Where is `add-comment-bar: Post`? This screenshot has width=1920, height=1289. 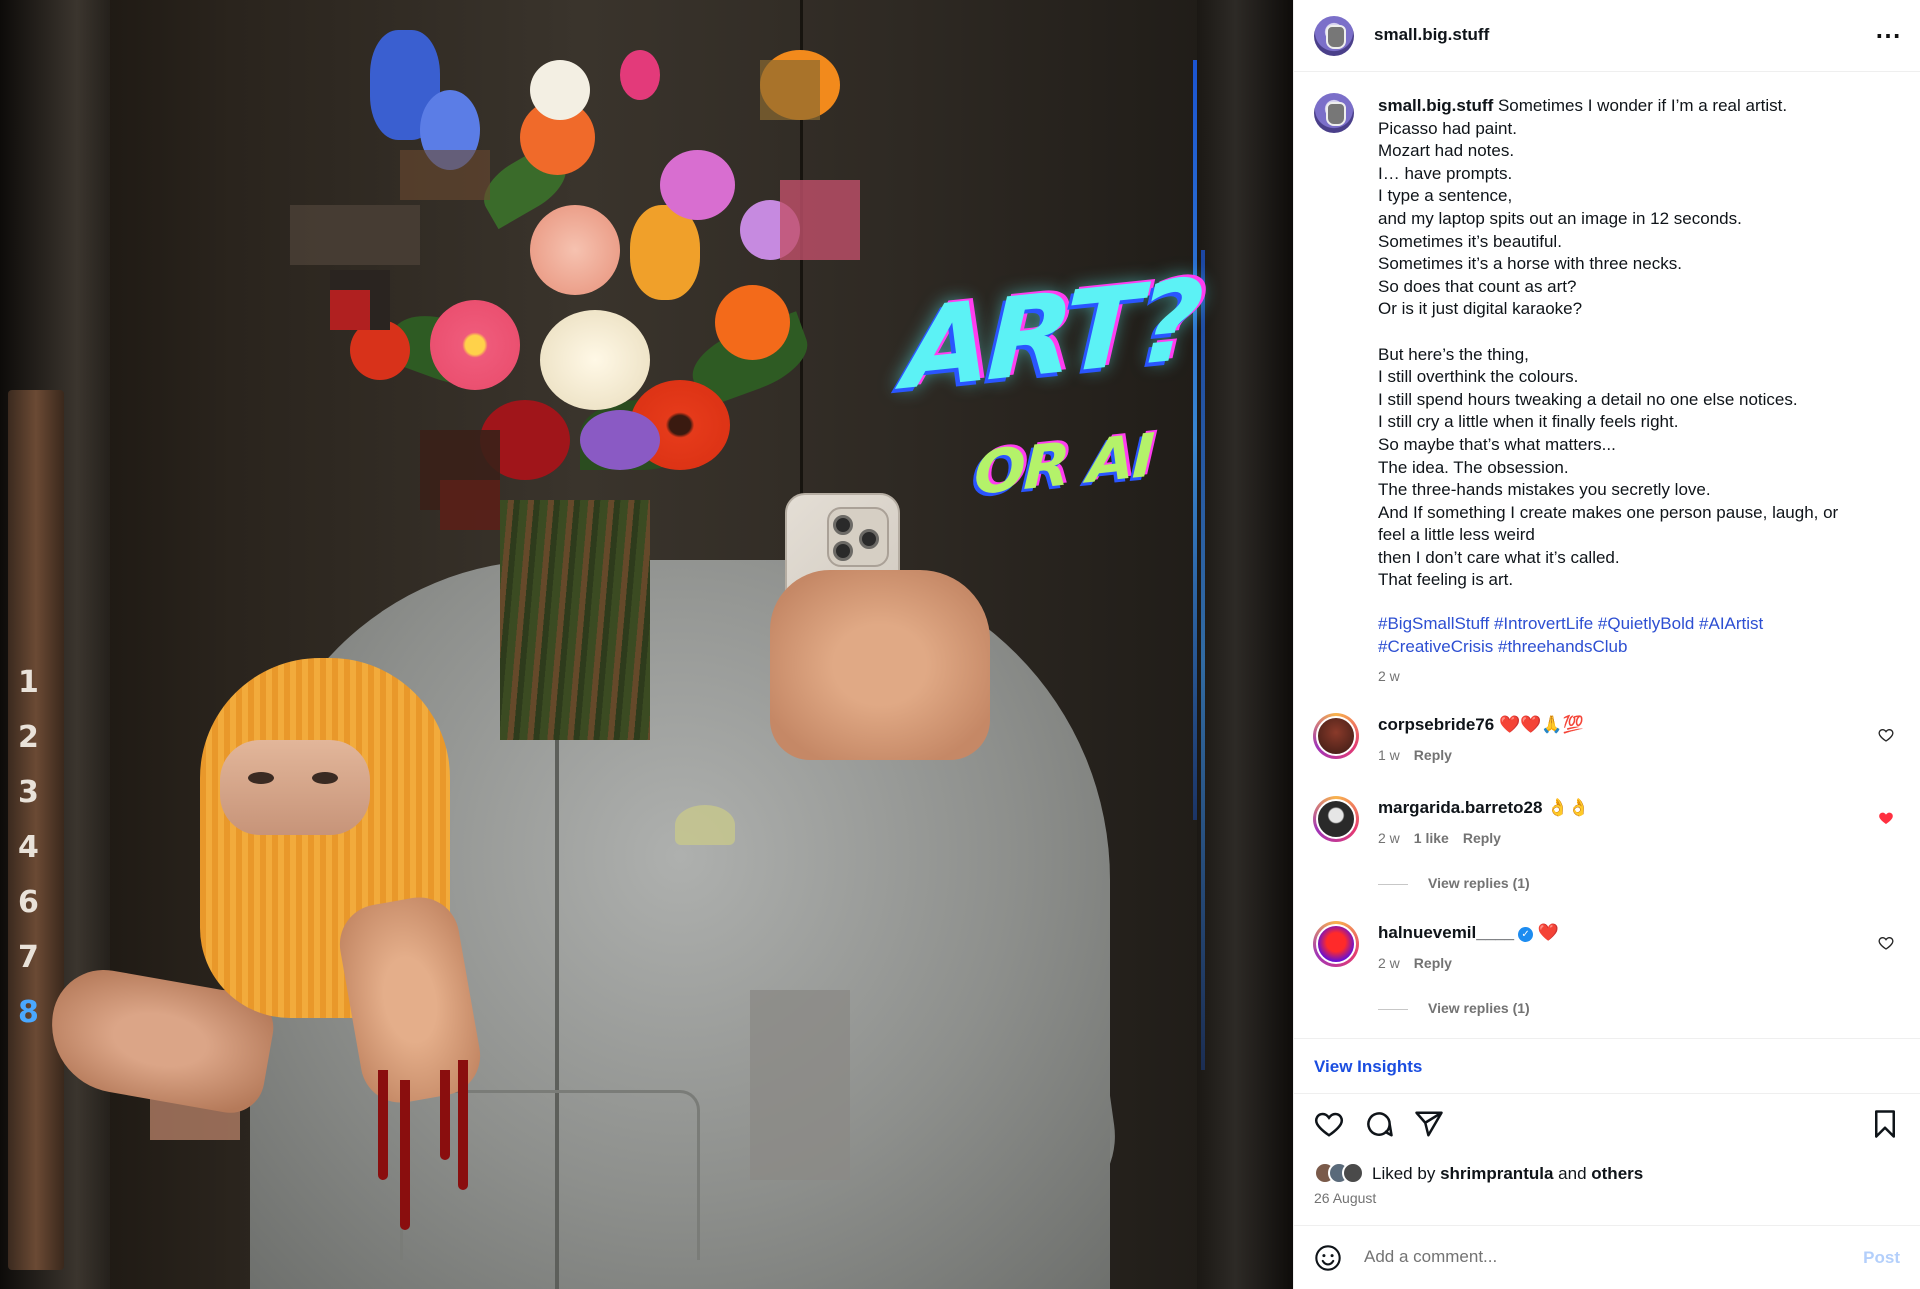 add-comment-bar: Post is located at coordinates (1607, 1257).